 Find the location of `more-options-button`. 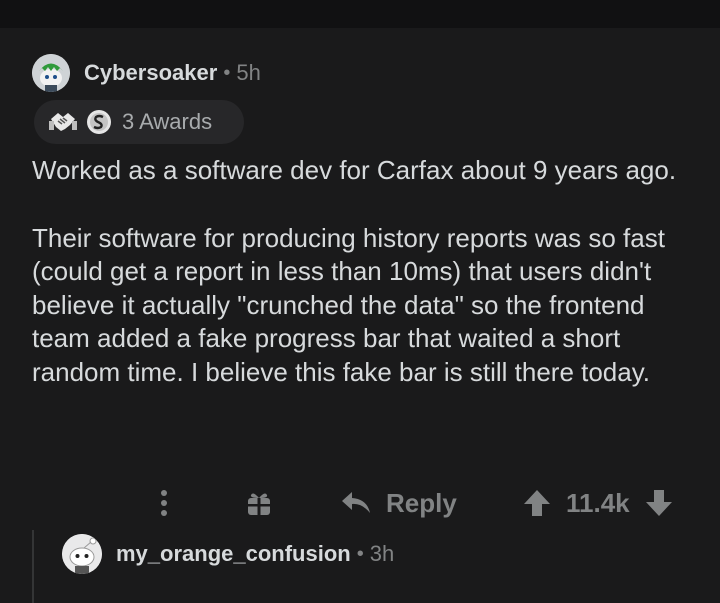

more-options-button is located at coordinates (164, 503).